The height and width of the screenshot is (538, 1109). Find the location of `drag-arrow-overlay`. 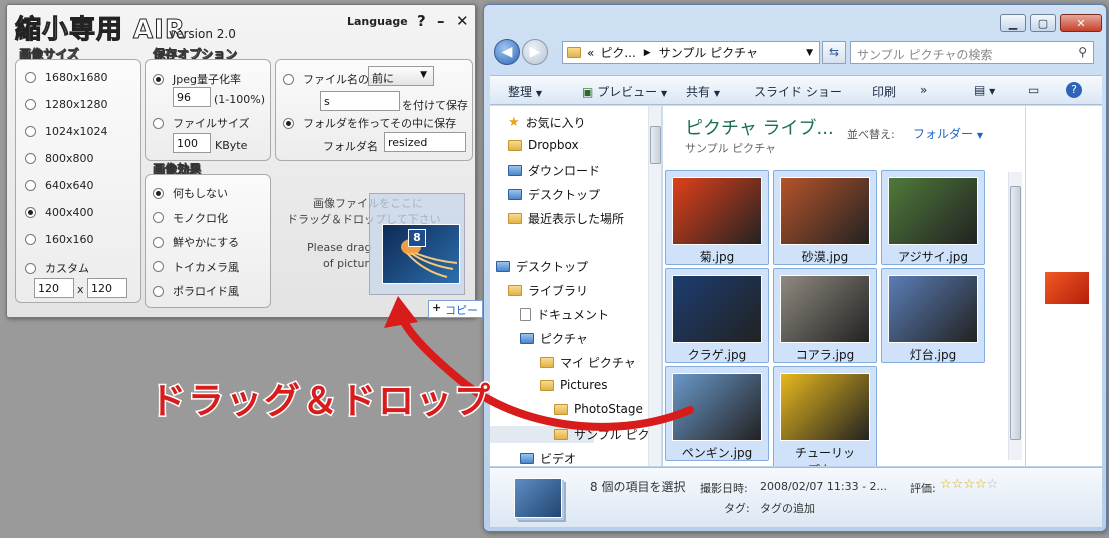

drag-arrow-overlay is located at coordinates (539, 363).